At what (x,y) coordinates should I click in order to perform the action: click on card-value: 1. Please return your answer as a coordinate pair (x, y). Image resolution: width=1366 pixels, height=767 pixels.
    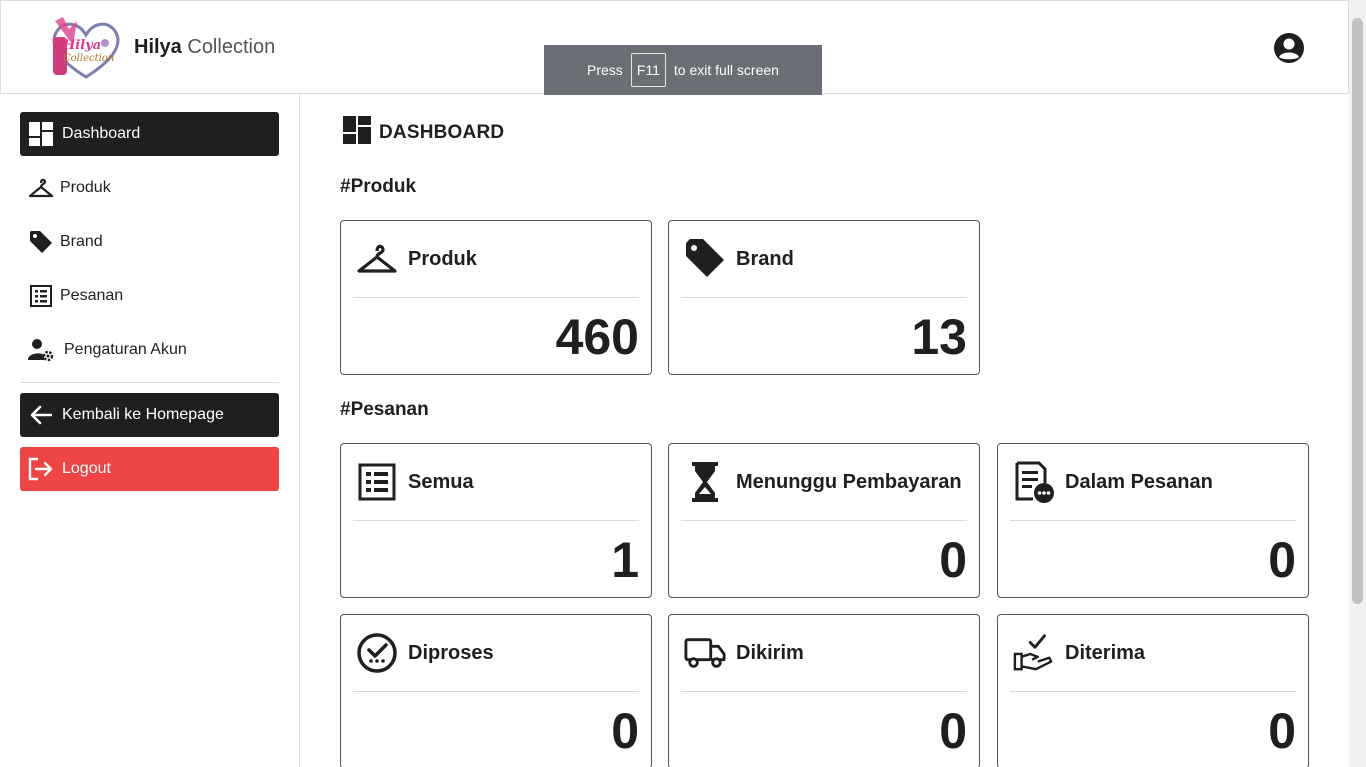
    Looking at the image, I should click on (625, 560).